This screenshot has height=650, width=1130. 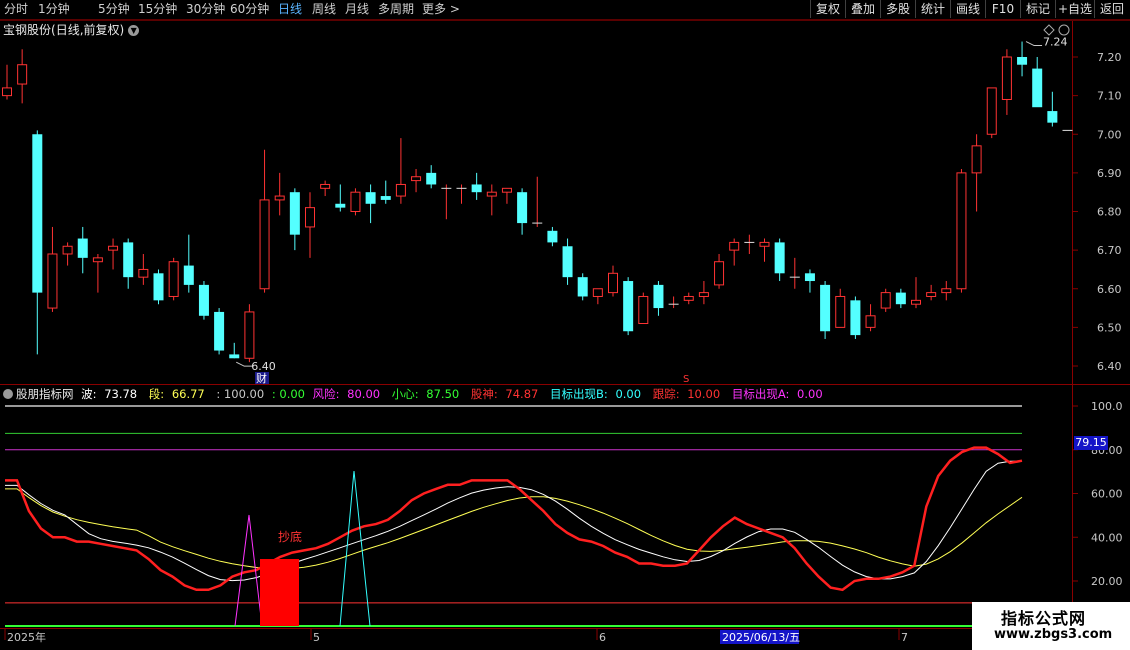 I want to click on watermark-url: www.zbgs3.com, so click(x=1053, y=634).